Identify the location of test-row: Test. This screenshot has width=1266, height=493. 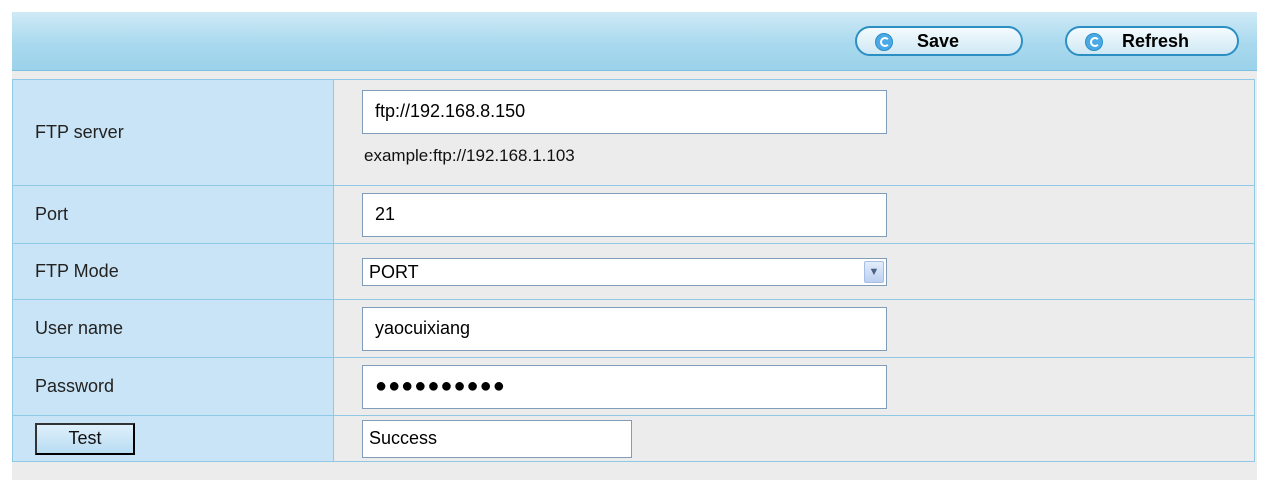
(633, 438).